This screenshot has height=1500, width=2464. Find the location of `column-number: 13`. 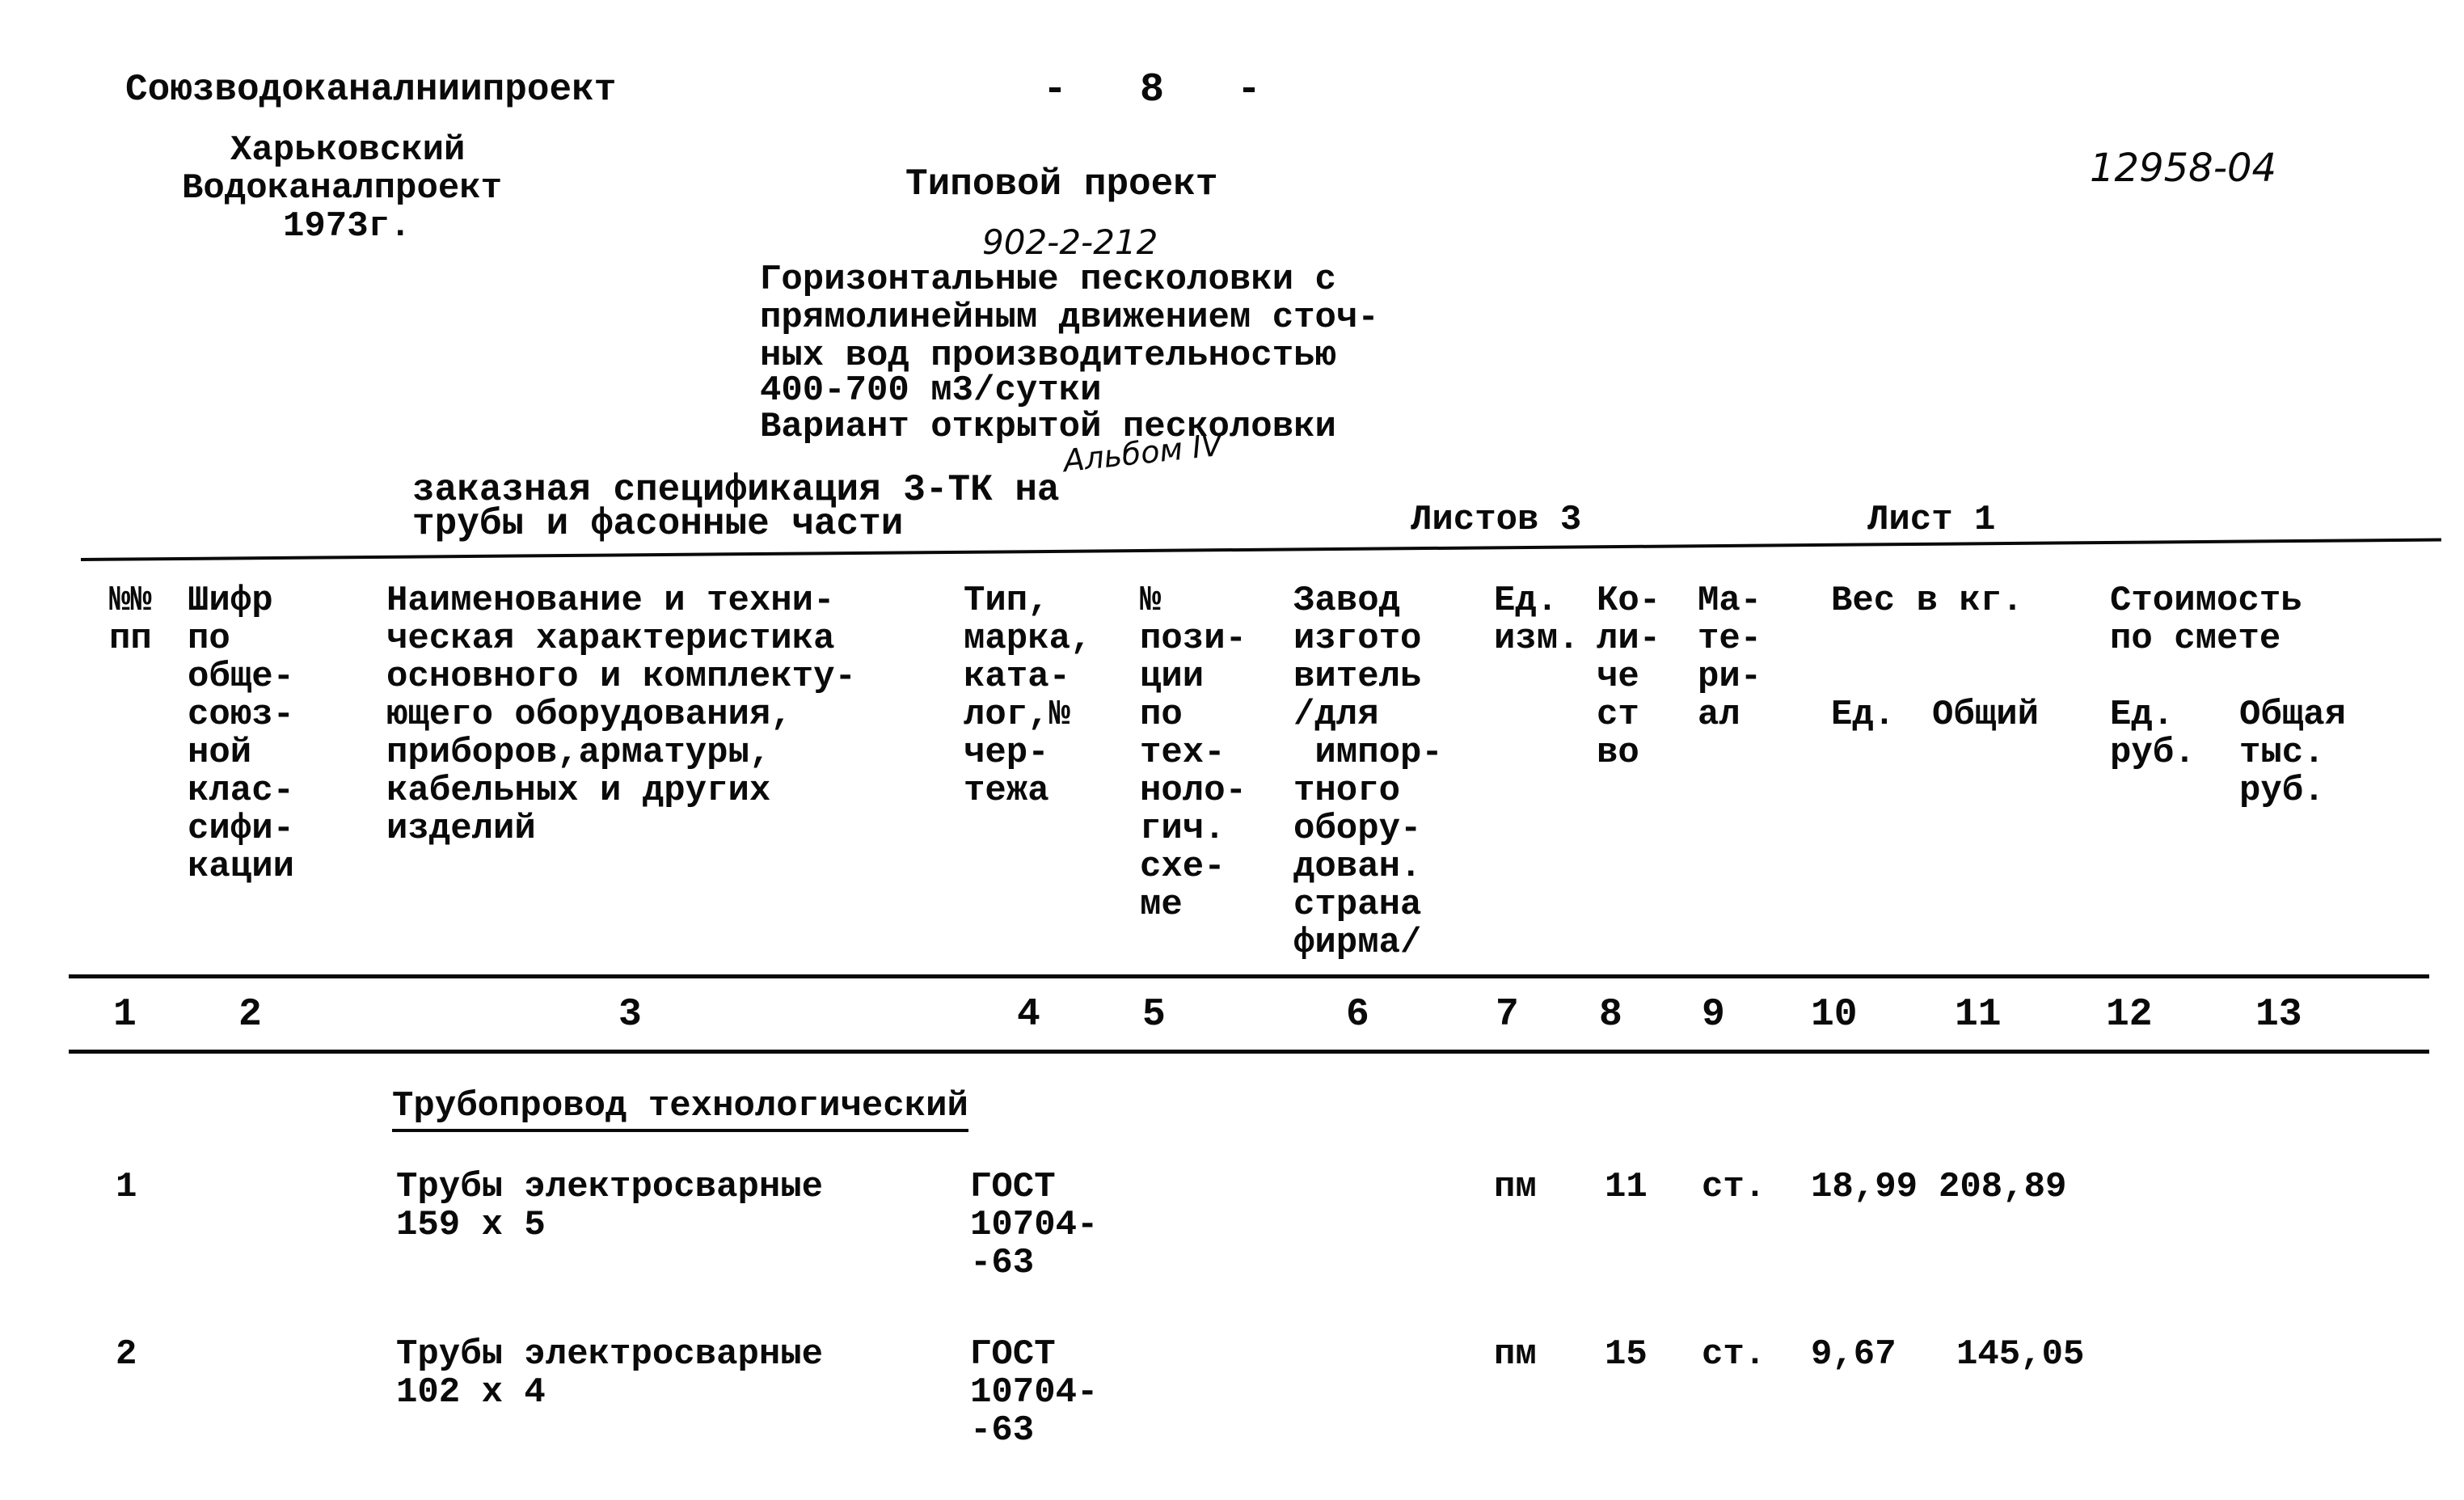

column-number: 13 is located at coordinates (2278, 1015).